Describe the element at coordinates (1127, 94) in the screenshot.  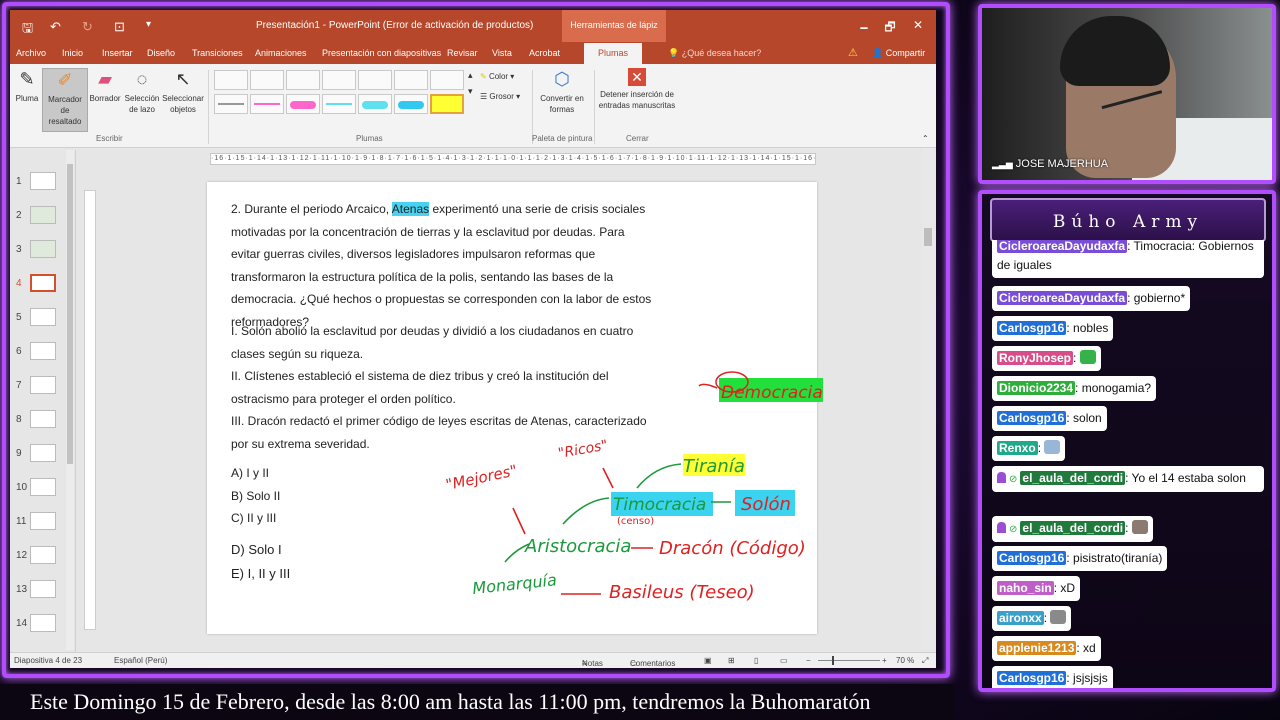
I see `webcam-frame: ▂▃▅ JOSE MAJERHUA` at that location.